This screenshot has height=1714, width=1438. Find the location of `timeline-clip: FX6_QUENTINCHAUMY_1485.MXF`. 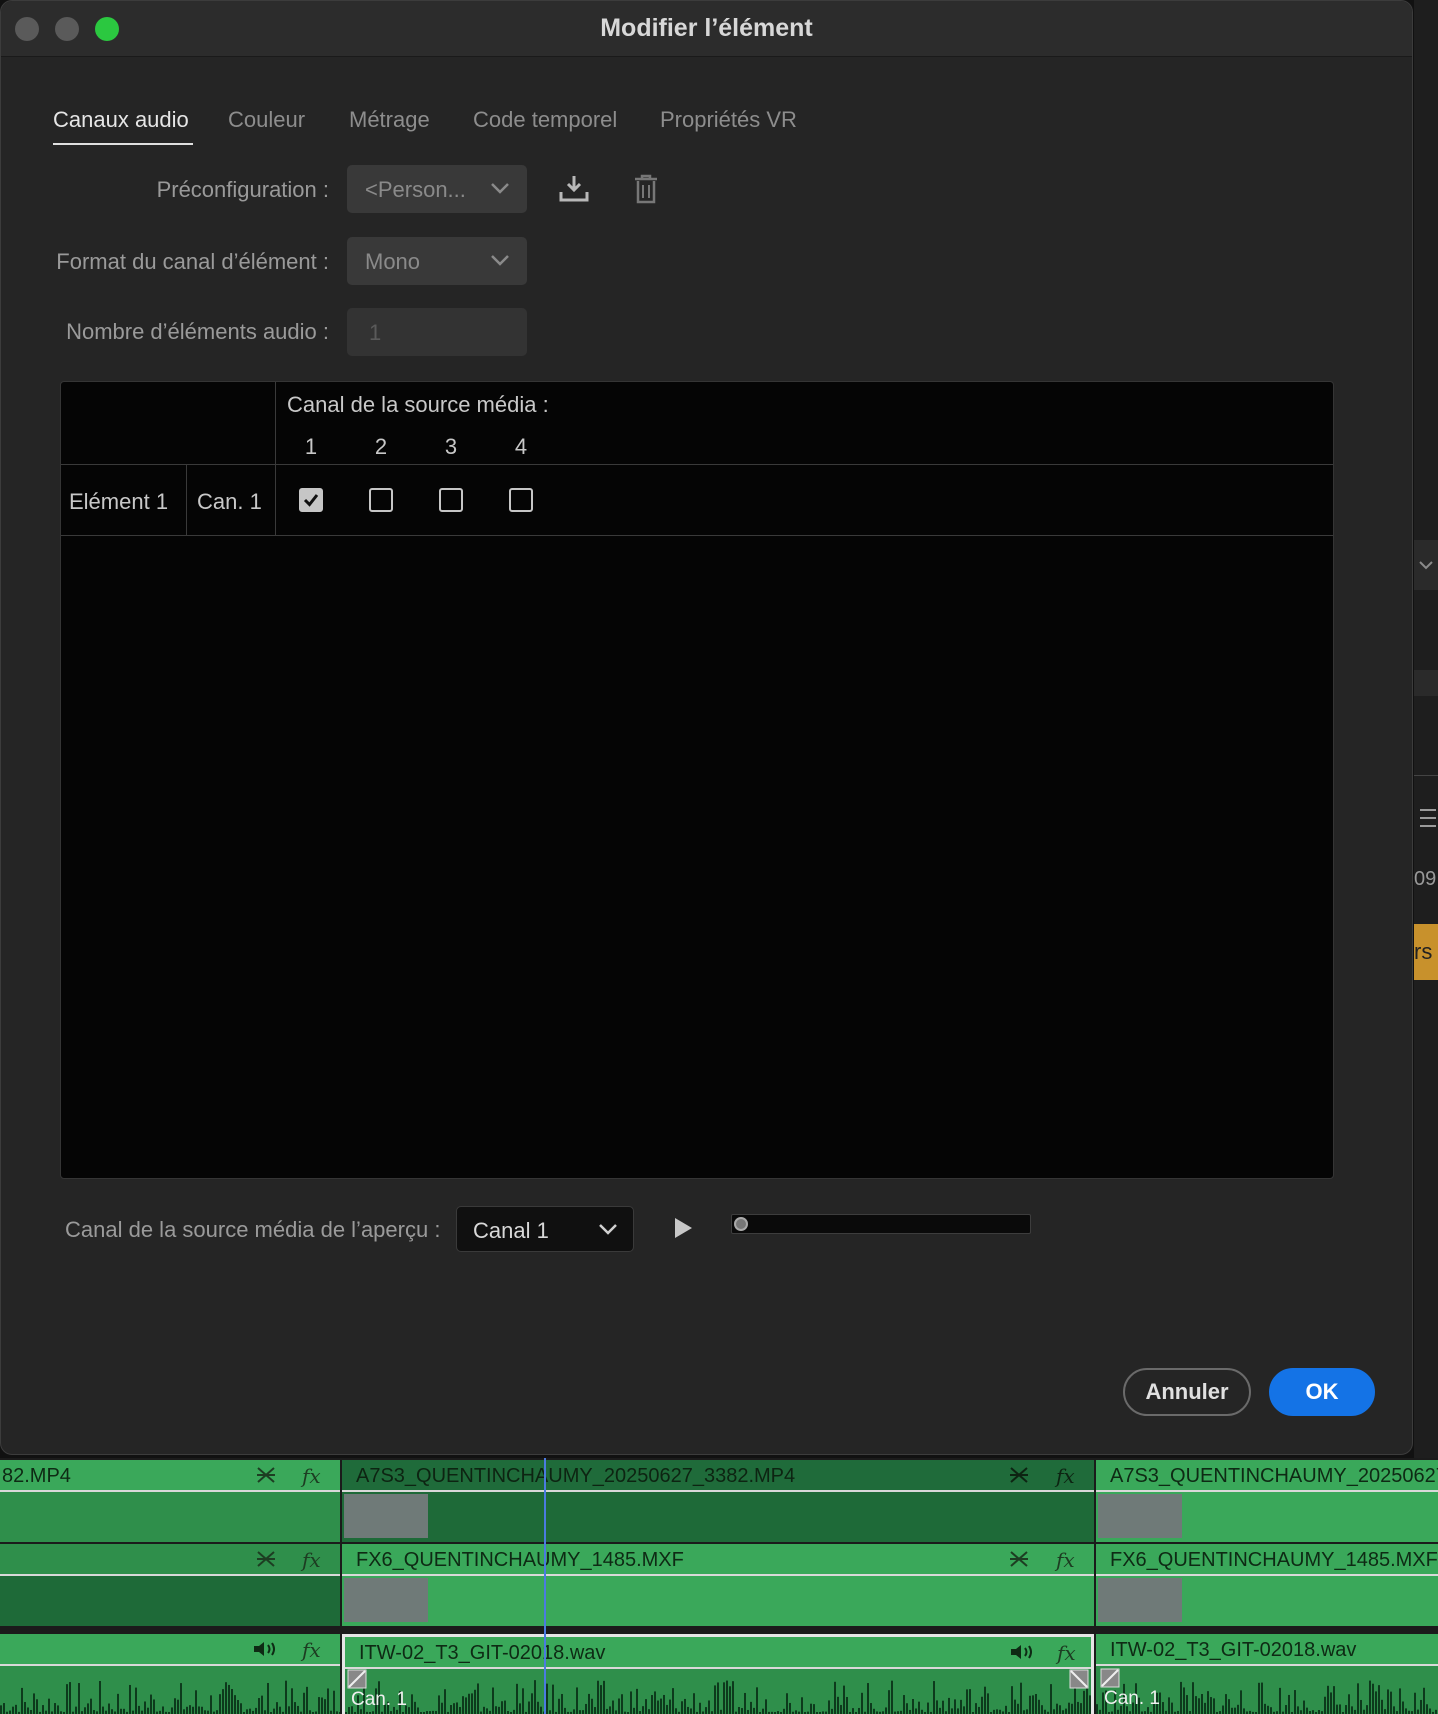

timeline-clip: FX6_QUENTINCHAUMY_1485.MXF is located at coordinates (1267, 1585).